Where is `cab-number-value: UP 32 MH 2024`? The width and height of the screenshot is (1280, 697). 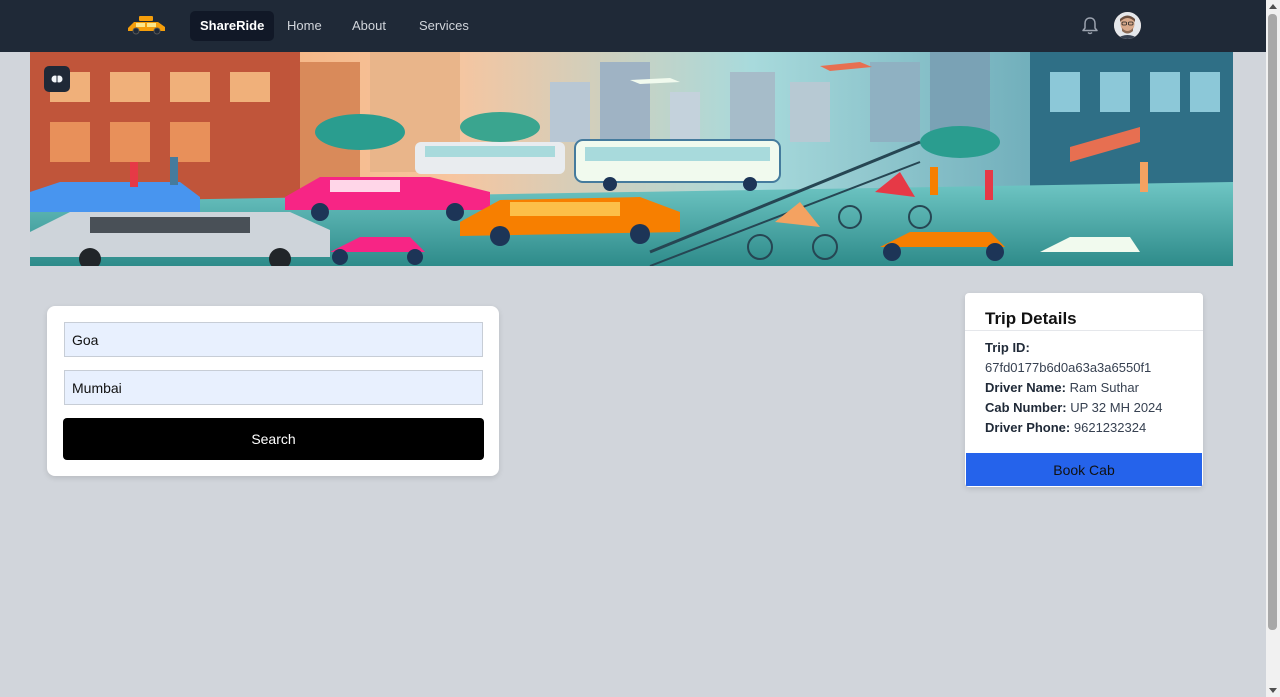 cab-number-value: UP 32 MH 2024 is located at coordinates (1116, 407).